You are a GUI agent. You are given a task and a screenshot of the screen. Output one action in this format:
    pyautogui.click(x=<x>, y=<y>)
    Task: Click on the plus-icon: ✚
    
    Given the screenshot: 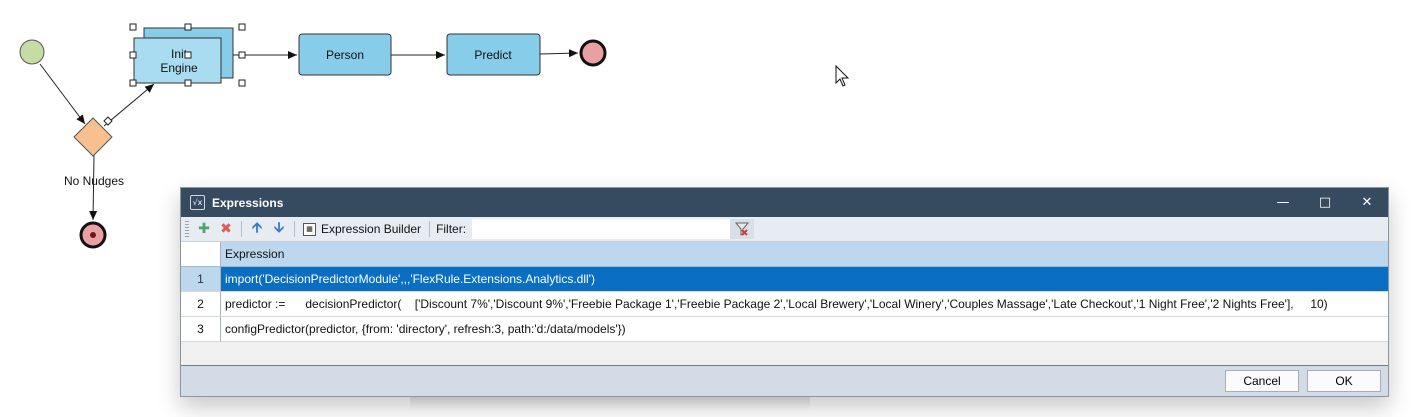 What is the action you would take?
    pyautogui.click(x=204, y=229)
    